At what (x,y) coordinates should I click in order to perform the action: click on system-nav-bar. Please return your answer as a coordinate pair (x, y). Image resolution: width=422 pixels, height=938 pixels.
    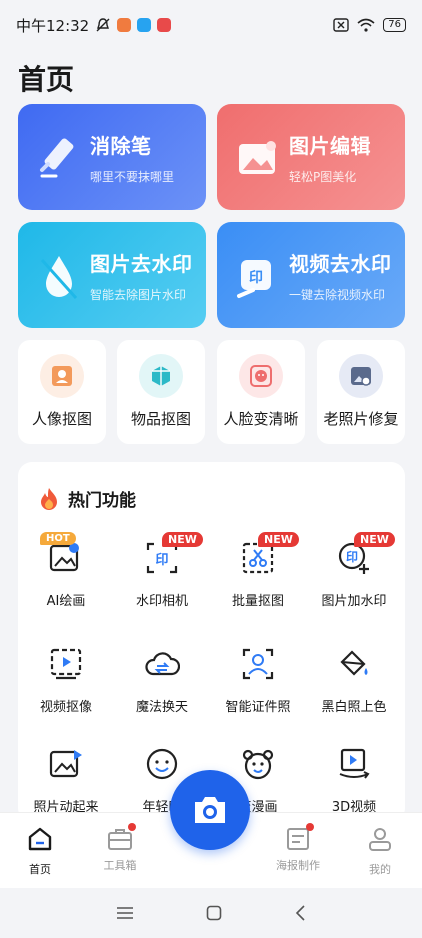
    Looking at the image, I should click on (211, 913).